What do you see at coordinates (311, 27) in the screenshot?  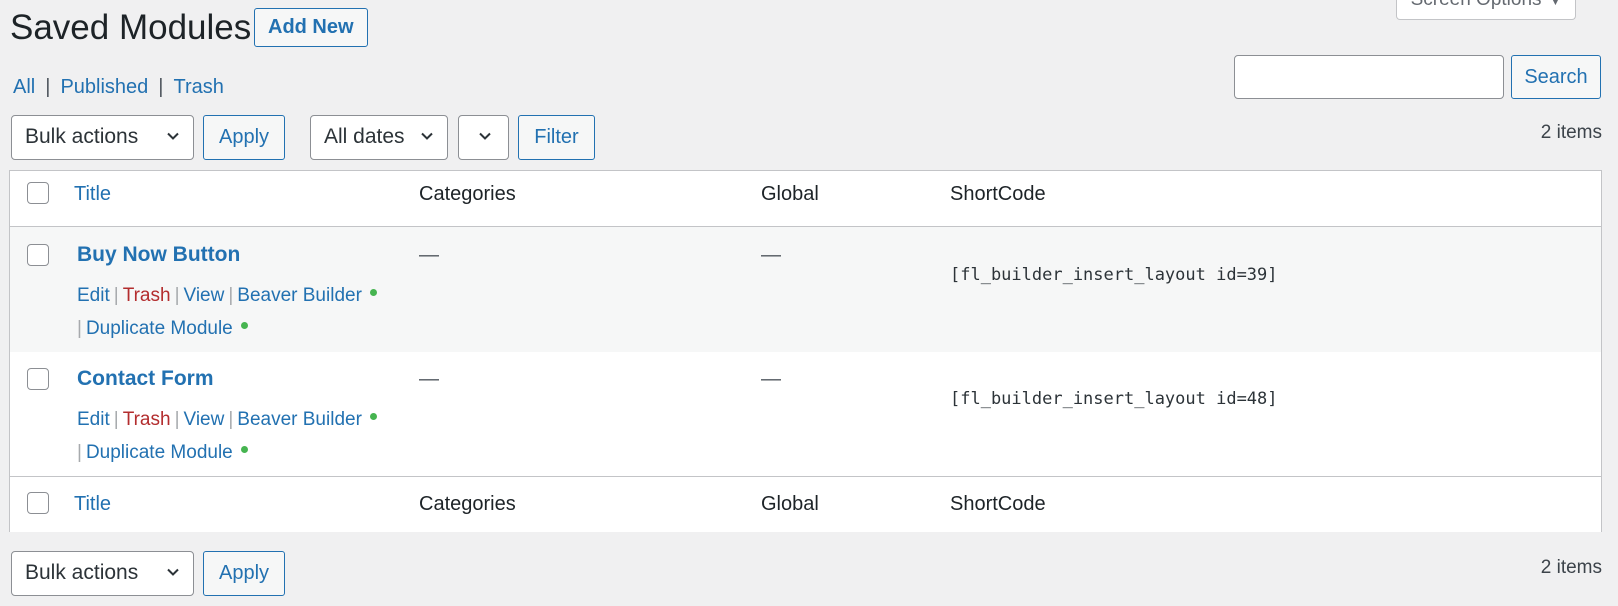 I see `add-new-button: Add New` at bounding box center [311, 27].